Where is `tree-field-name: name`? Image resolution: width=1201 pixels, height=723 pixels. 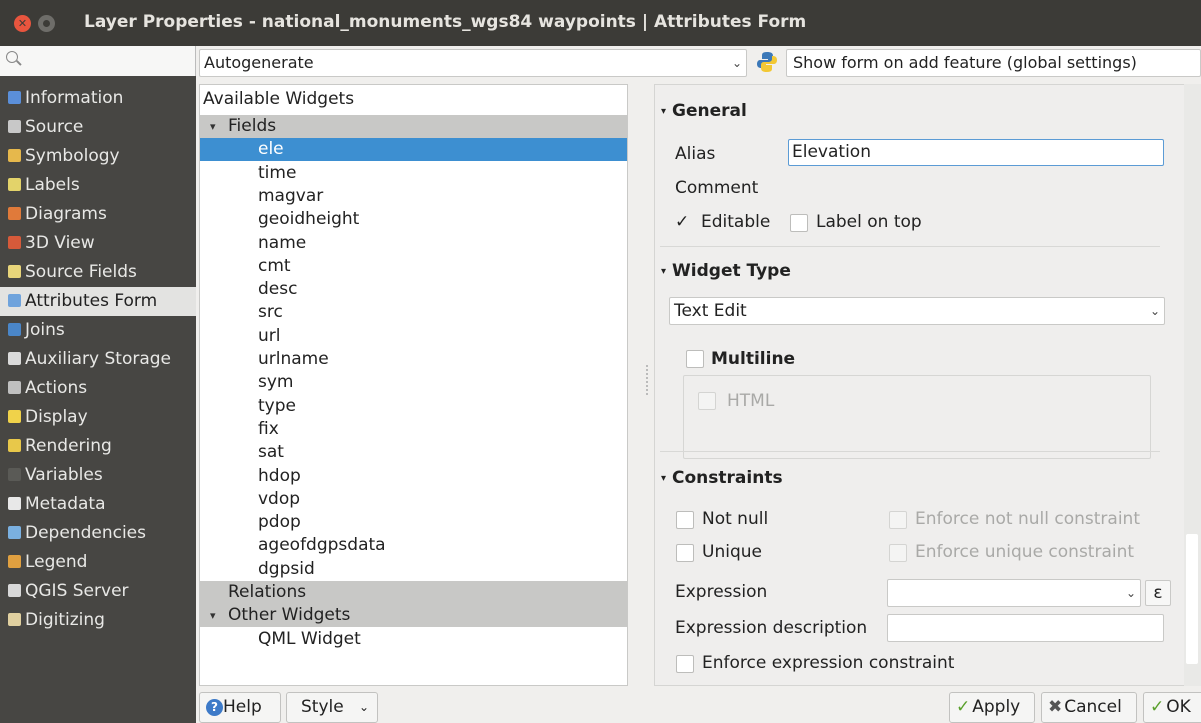
tree-field-name: name is located at coordinates (413, 243).